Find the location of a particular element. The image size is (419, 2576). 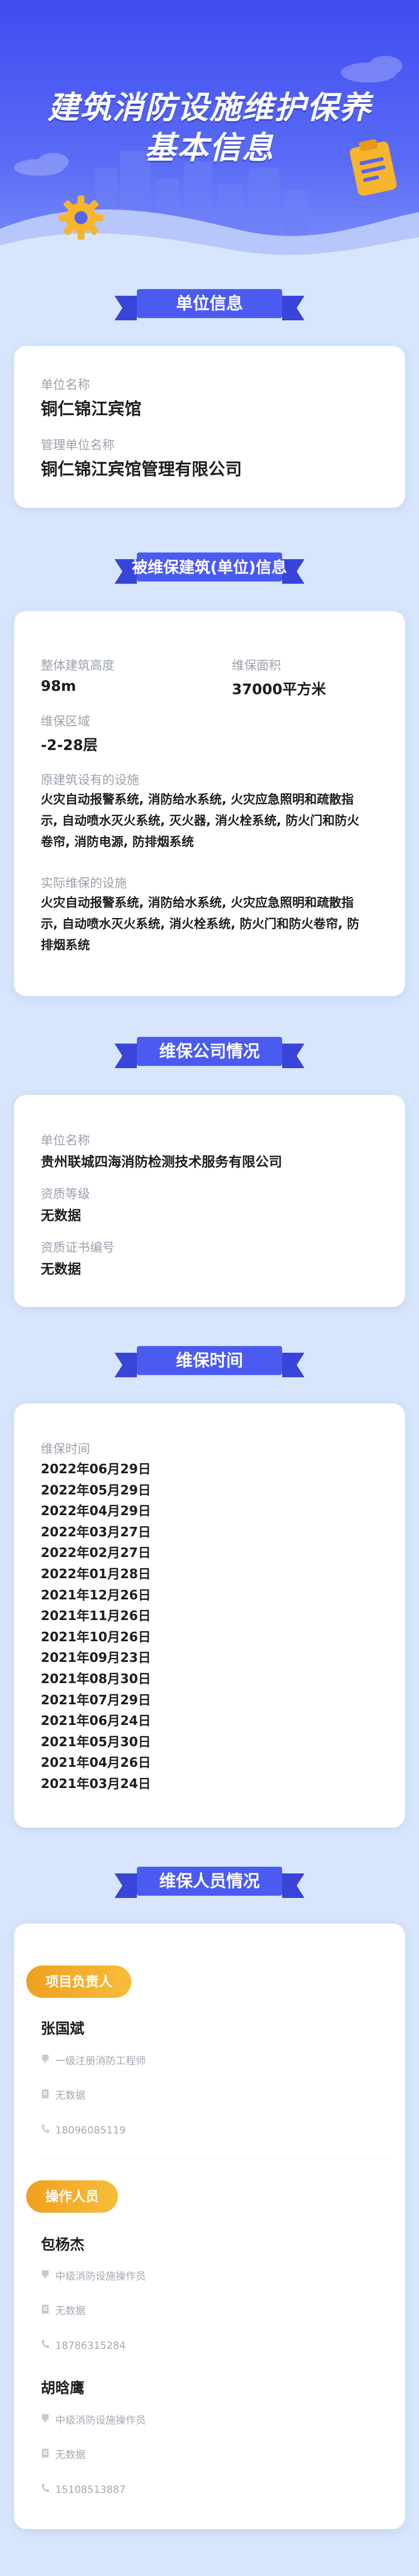

hero-title-line1: 建筑消防设施维护保养 is located at coordinates (209, 108).